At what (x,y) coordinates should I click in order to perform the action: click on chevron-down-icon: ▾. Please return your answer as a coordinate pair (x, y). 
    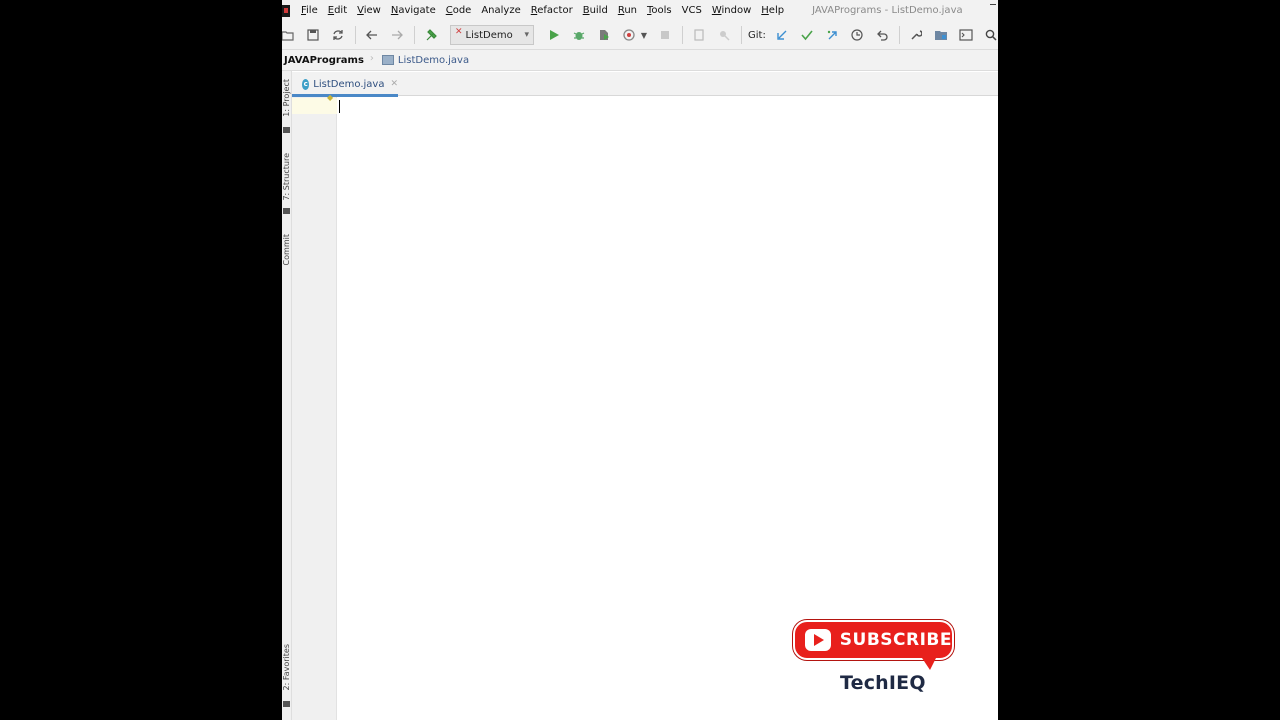
    Looking at the image, I should click on (526, 35).